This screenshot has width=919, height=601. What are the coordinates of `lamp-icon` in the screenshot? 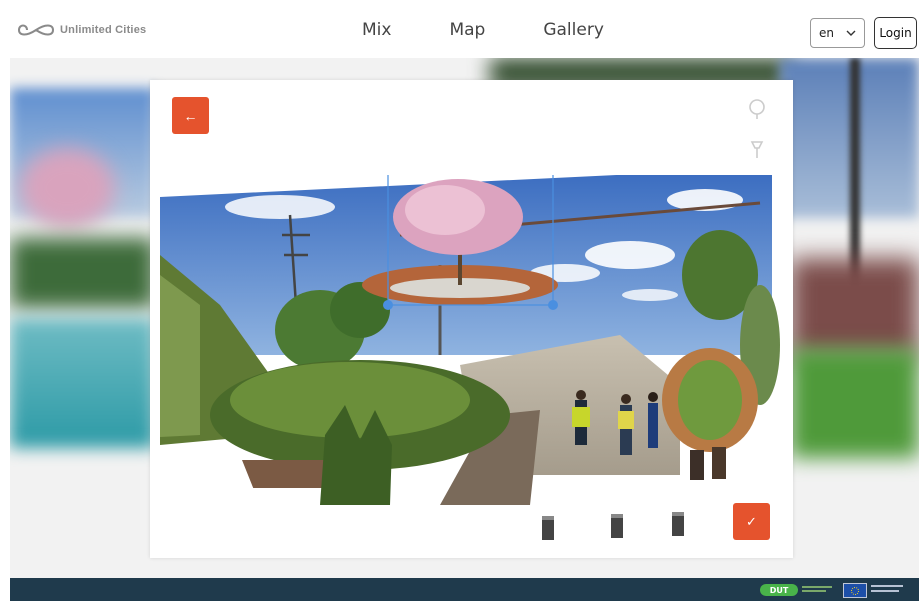 It's located at (757, 149).